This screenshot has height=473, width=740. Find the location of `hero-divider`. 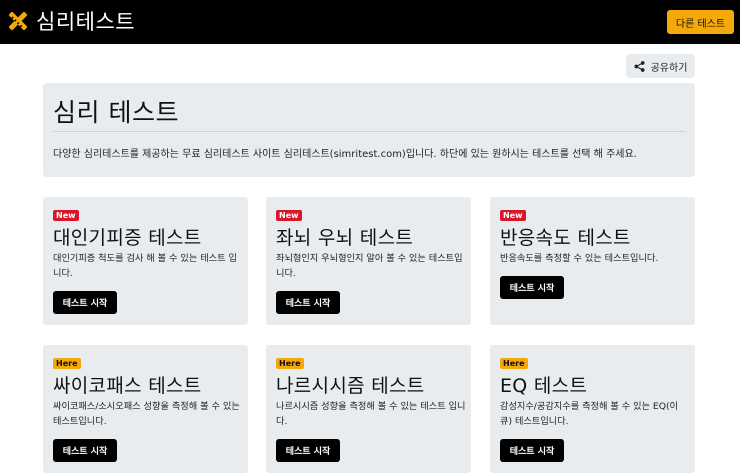

hero-divider is located at coordinates (369, 131).